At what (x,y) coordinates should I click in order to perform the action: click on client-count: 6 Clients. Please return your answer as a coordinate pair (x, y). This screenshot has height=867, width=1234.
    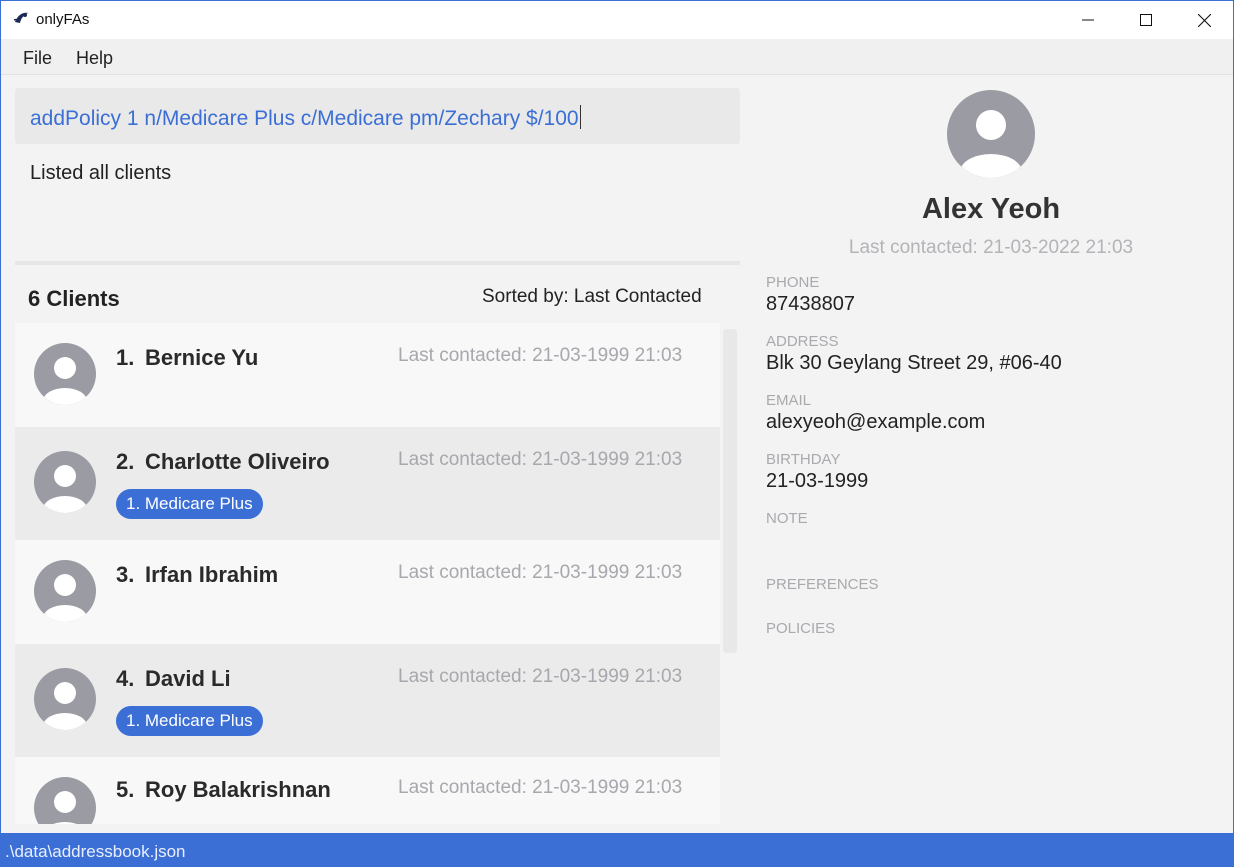
    Looking at the image, I should click on (74, 298).